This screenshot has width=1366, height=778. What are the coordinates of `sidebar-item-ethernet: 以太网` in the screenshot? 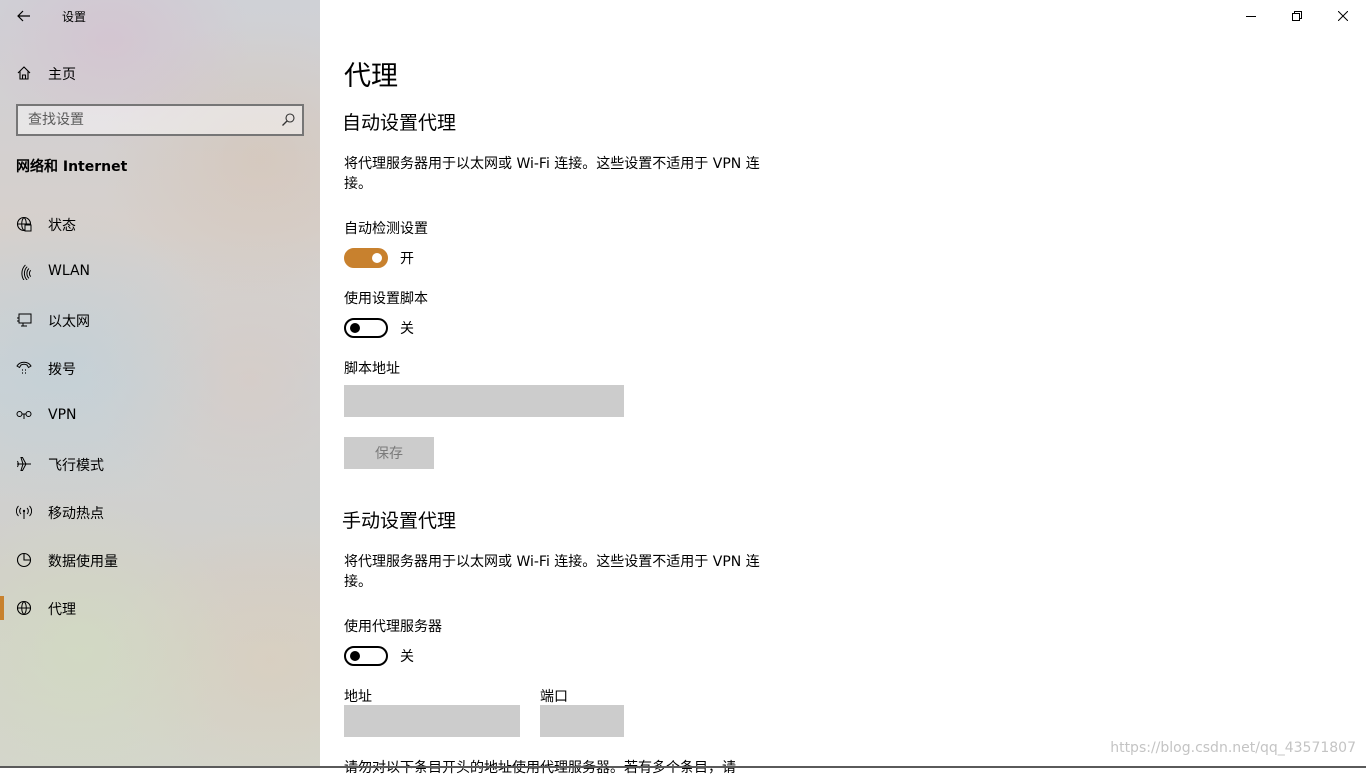 It's located at (160, 320).